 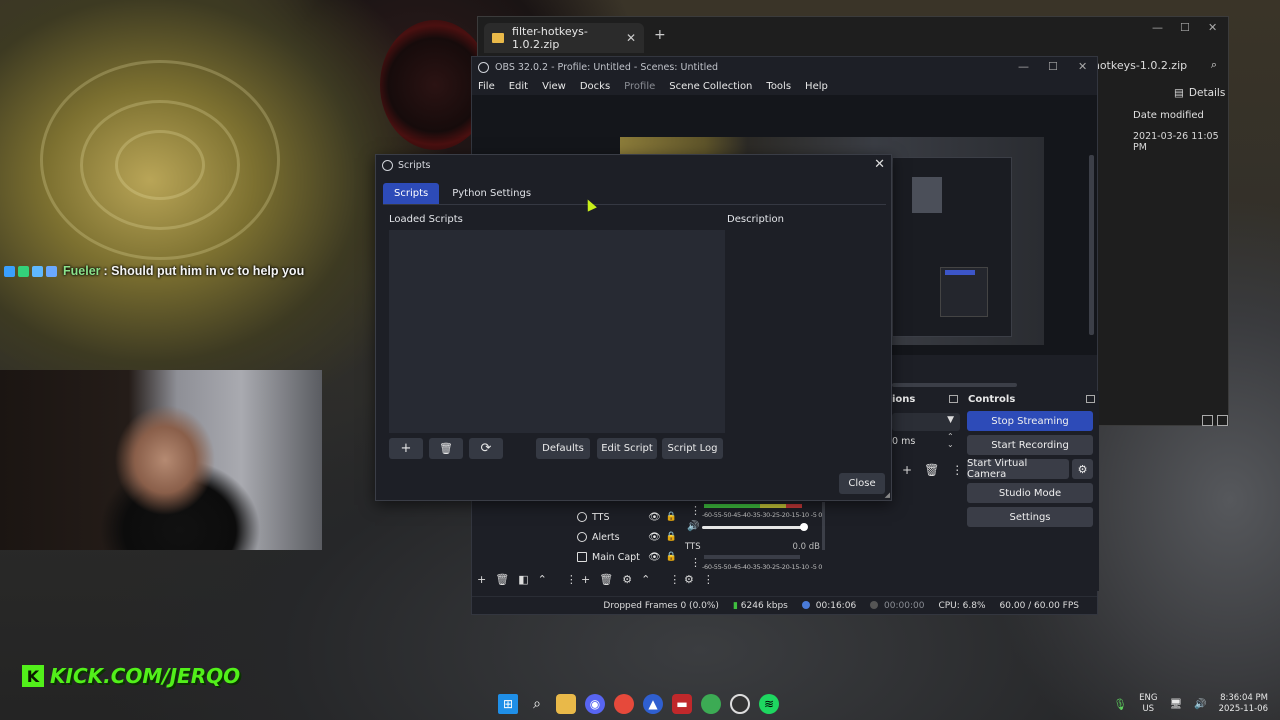 I want to click on spotify-icon: ≋, so click(x=769, y=704).